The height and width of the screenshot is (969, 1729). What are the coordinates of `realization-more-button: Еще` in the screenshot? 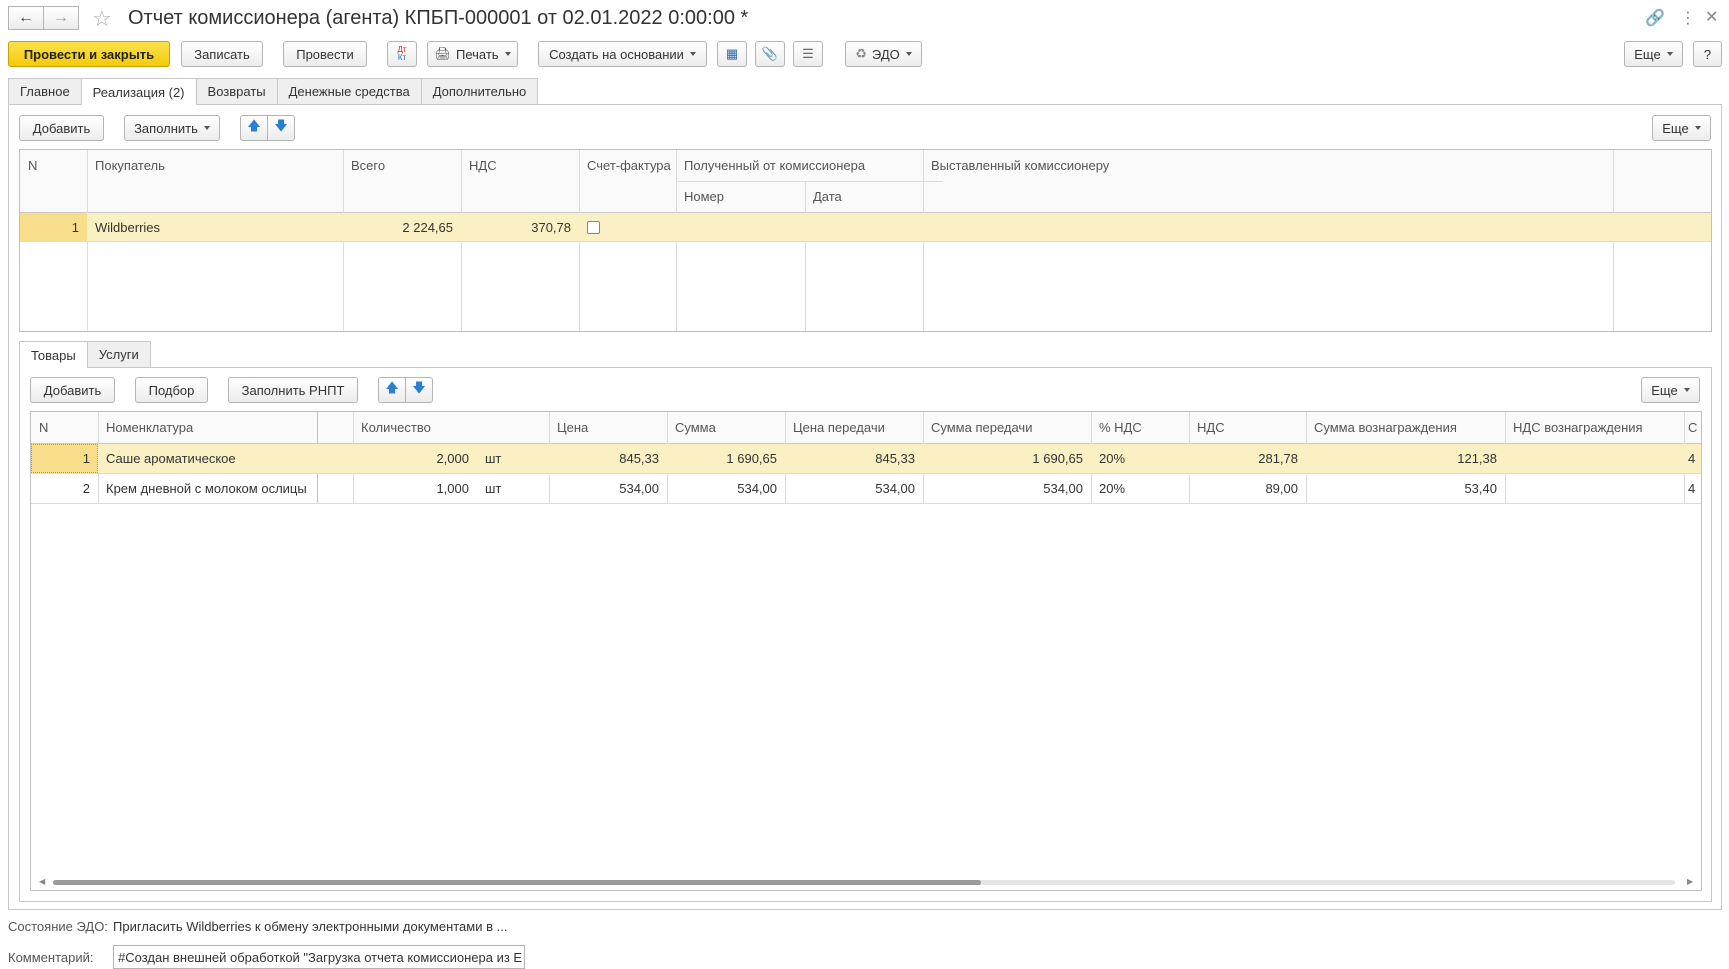 It's located at (1681, 128).